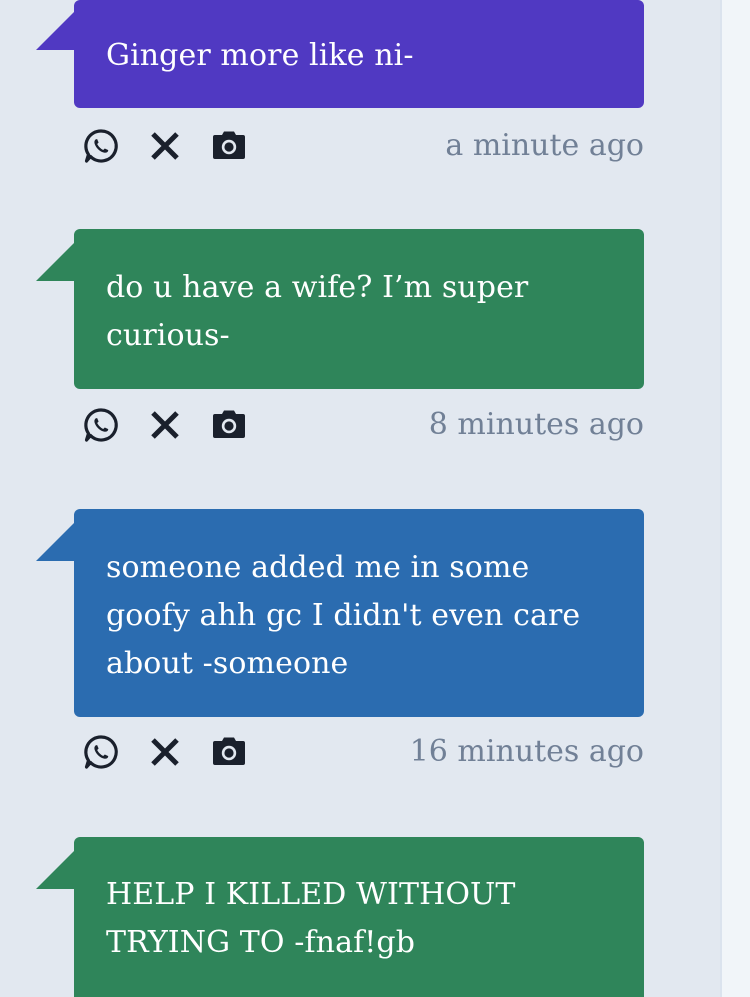 Image resolution: width=750 pixels, height=997 pixels. I want to click on message-text: Ginger more like ni-, so click(260, 55).